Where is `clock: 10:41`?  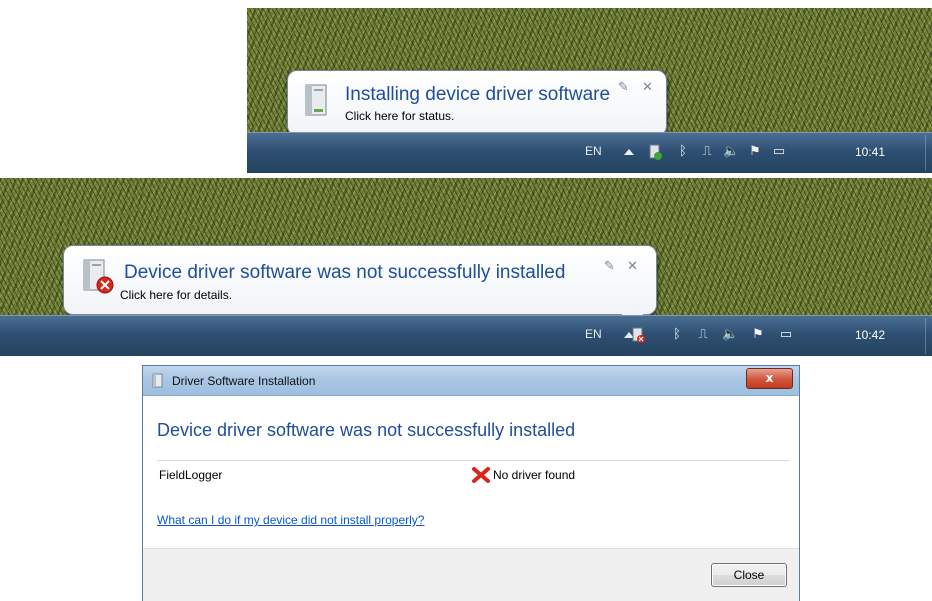
clock: 10:41 is located at coordinates (870, 152).